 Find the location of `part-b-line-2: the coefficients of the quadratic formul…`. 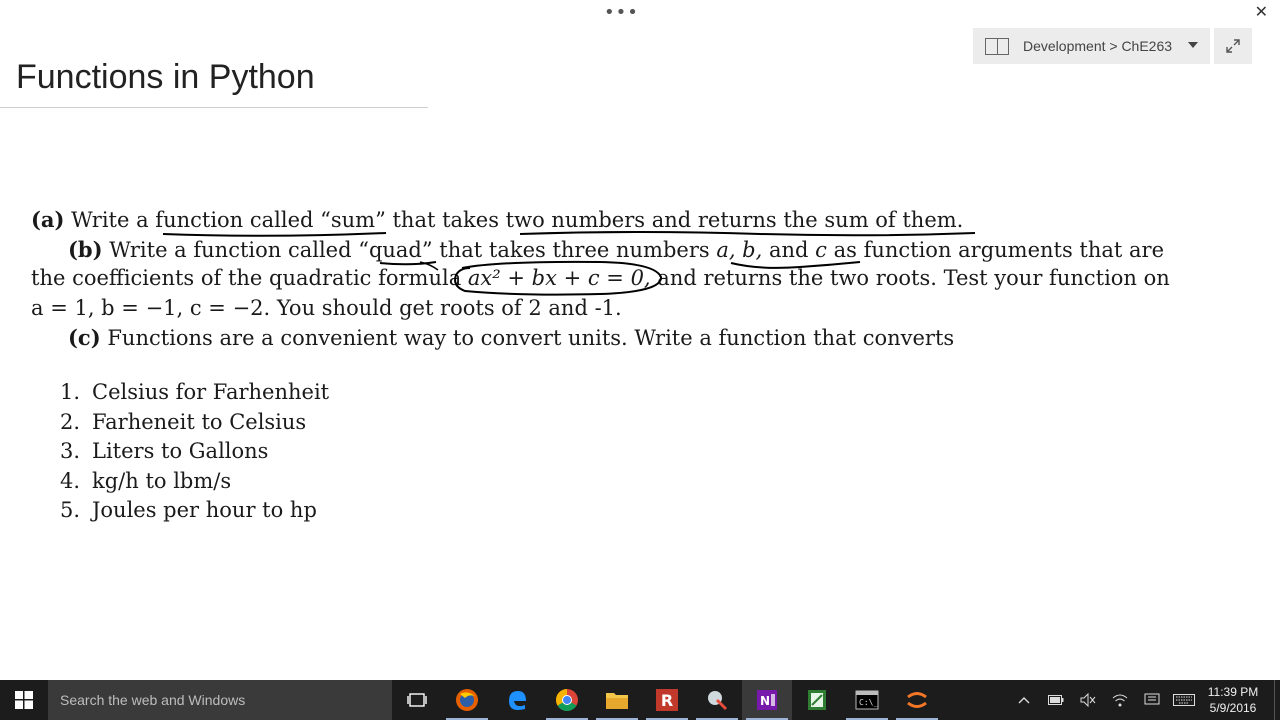

part-b-line-2: the coefficients of the quadratic formul… is located at coordinates (611, 279).